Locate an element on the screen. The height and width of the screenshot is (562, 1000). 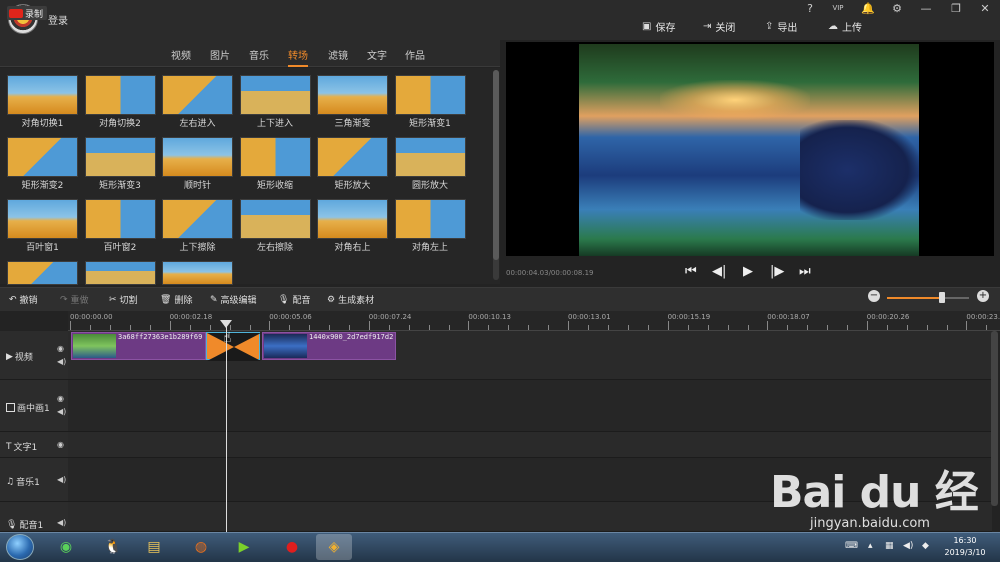
record-label: 录制 is located at coordinates (34, 14).